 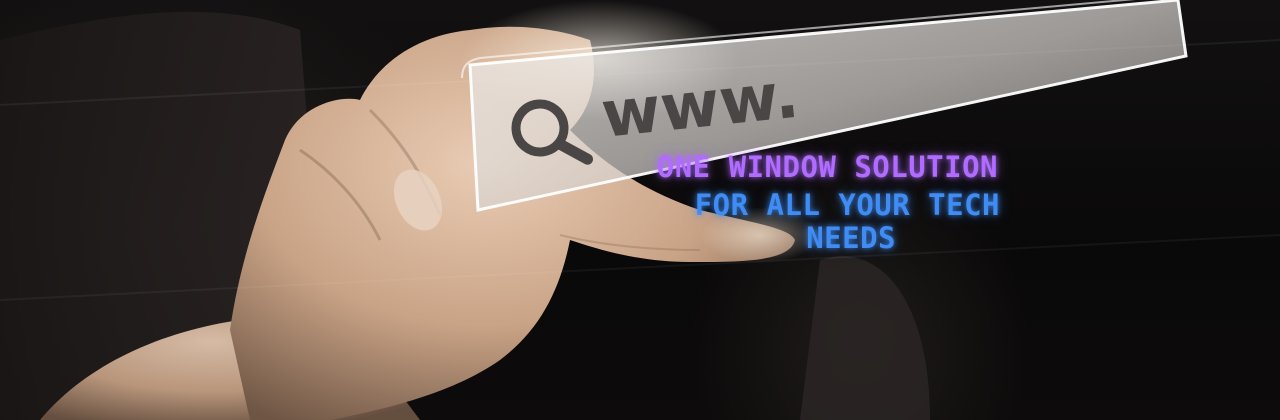 I want to click on jacket-right, so click(x=865, y=338).